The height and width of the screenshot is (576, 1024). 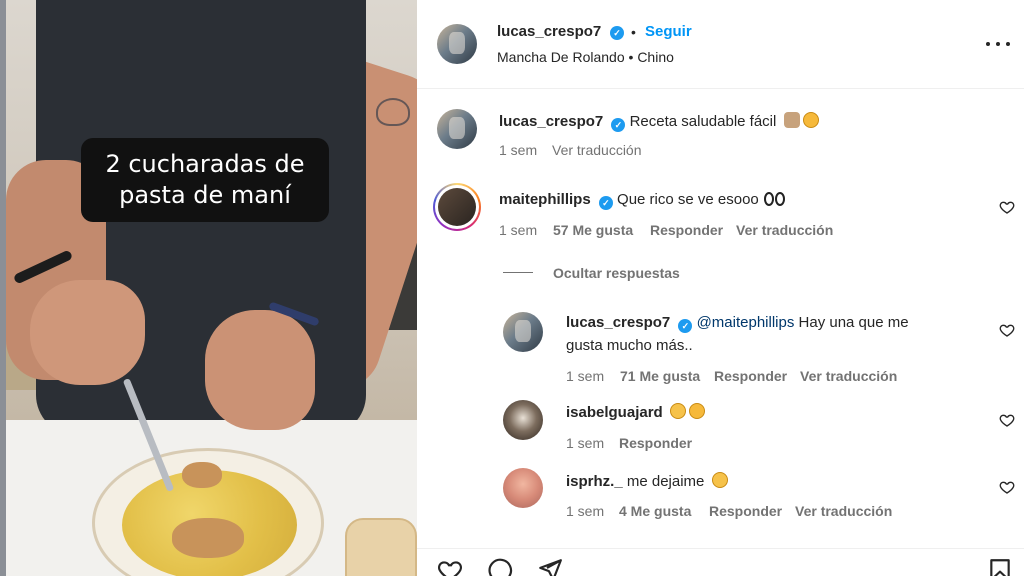 I want to click on peanut-butter-scoop-small, so click(x=202, y=475).